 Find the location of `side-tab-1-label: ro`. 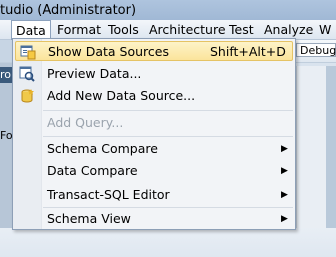

side-tab-1-label: ro is located at coordinates (6, 74).